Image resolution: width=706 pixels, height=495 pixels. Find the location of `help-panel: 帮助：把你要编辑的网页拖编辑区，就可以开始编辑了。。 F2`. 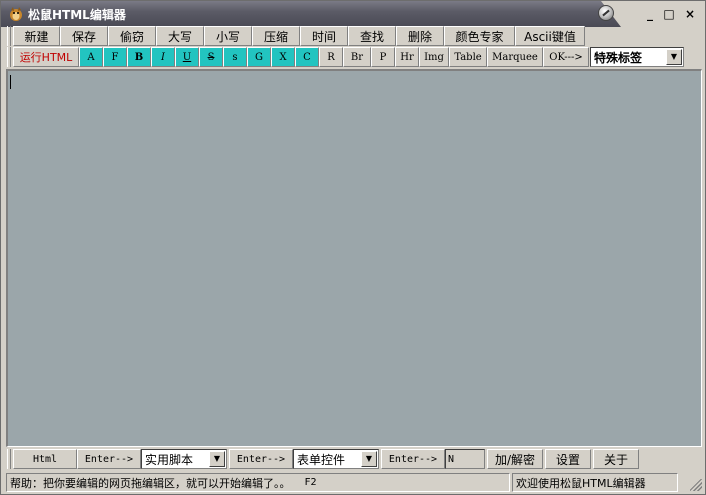

help-panel: 帮助：把你要编辑的网页拖编辑区，就可以开始编辑了。。 F2 is located at coordinates (258, 482).